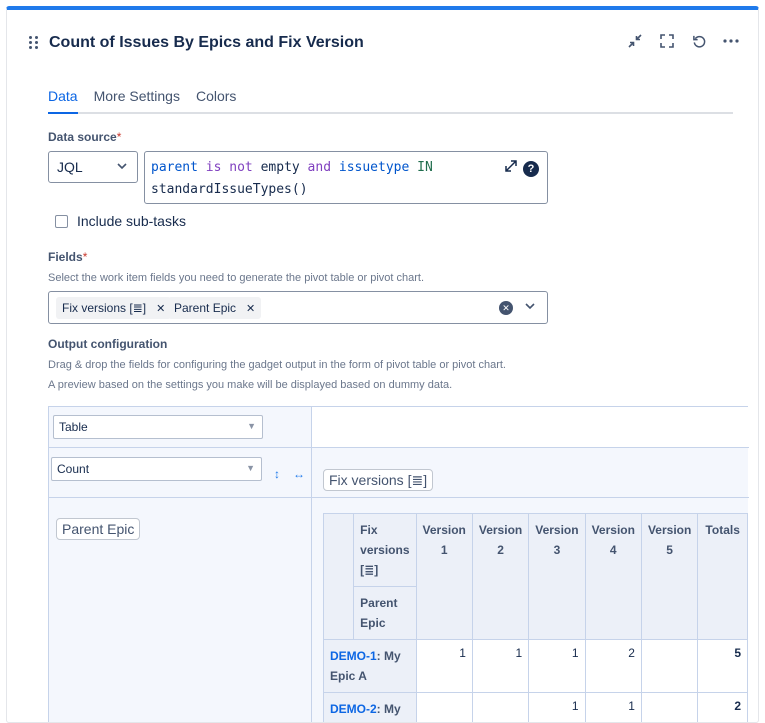 This screenshot has height=723, width=765. Describe the element at coordinates (73, 469) in the screenshot. I see `aggregator-value: Count` at that location.